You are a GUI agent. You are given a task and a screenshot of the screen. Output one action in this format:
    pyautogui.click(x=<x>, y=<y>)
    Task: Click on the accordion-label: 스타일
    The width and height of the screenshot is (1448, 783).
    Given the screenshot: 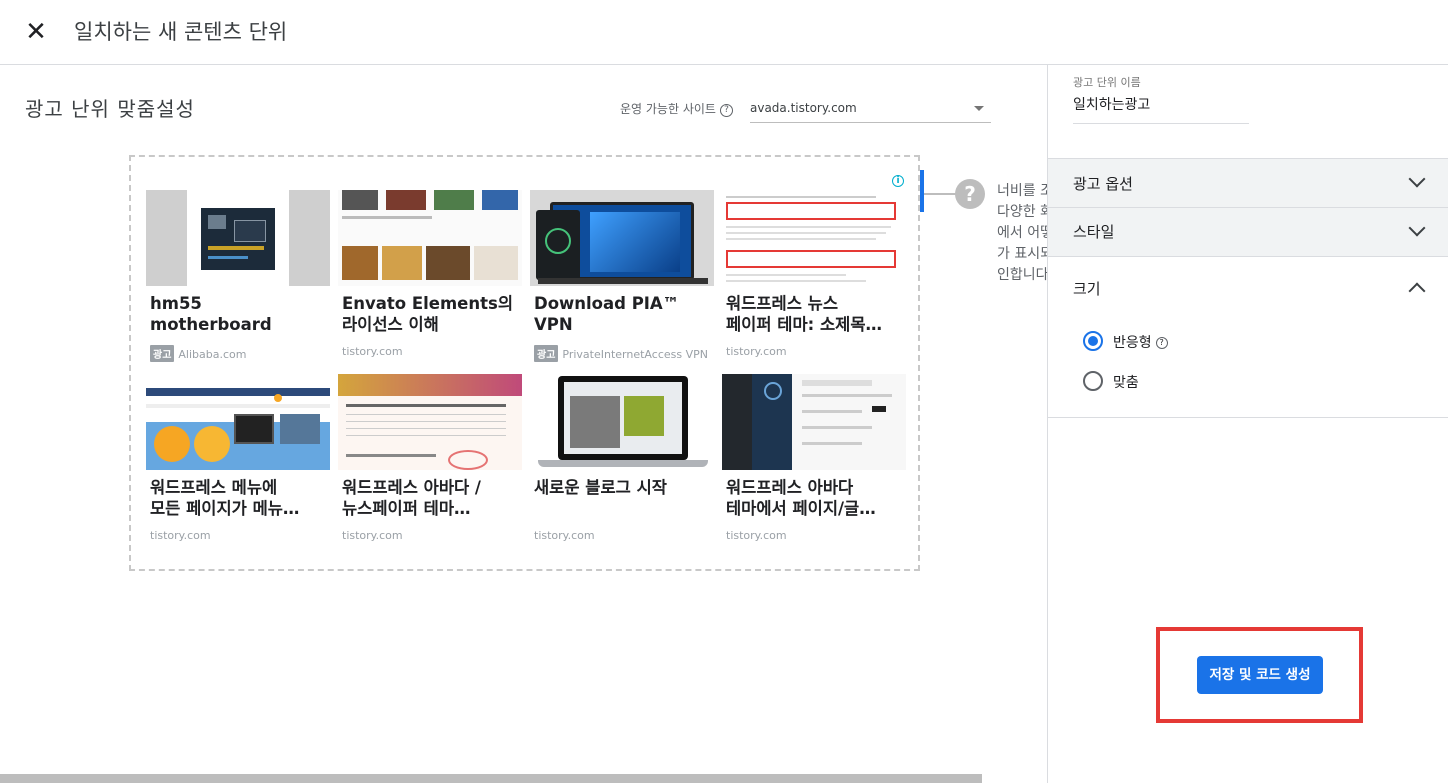 What is the action you would take?
    pyautogui.click(x=1094, y=232)
    